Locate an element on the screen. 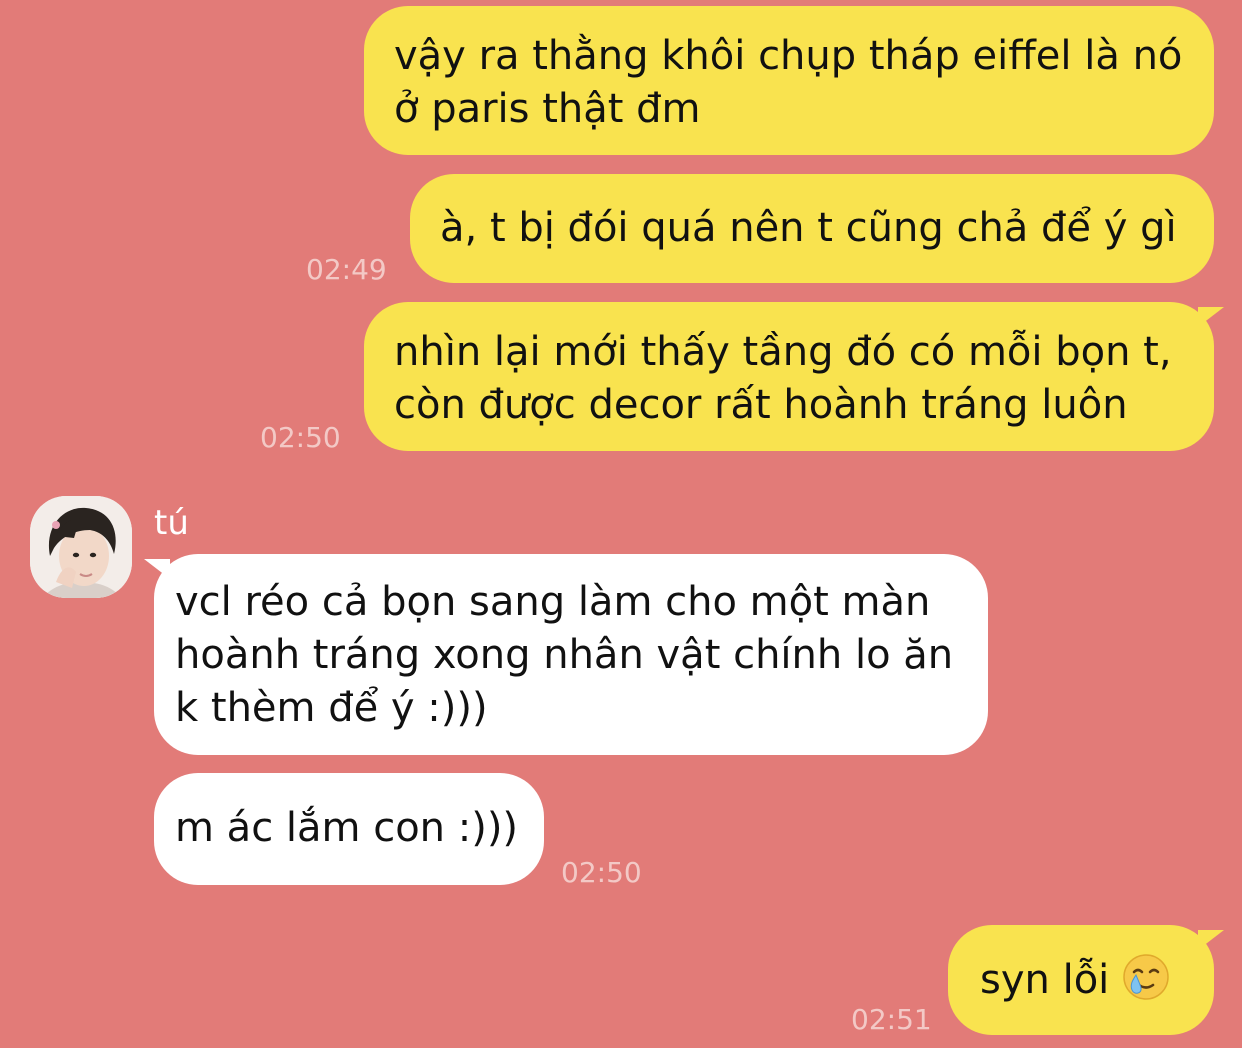  message-text: m ác lắm con :))) is located at coordinates (347, 828).